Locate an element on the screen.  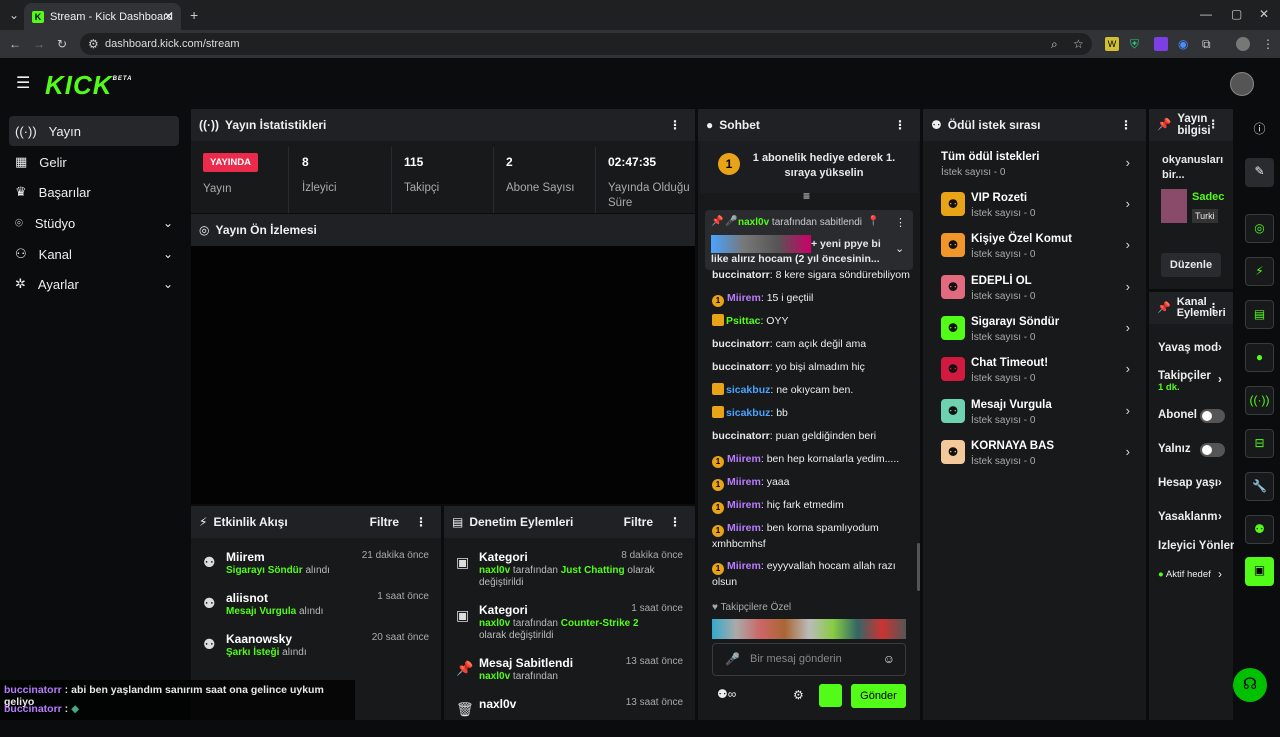
user-avatar is located at coordinates (1242, 84).